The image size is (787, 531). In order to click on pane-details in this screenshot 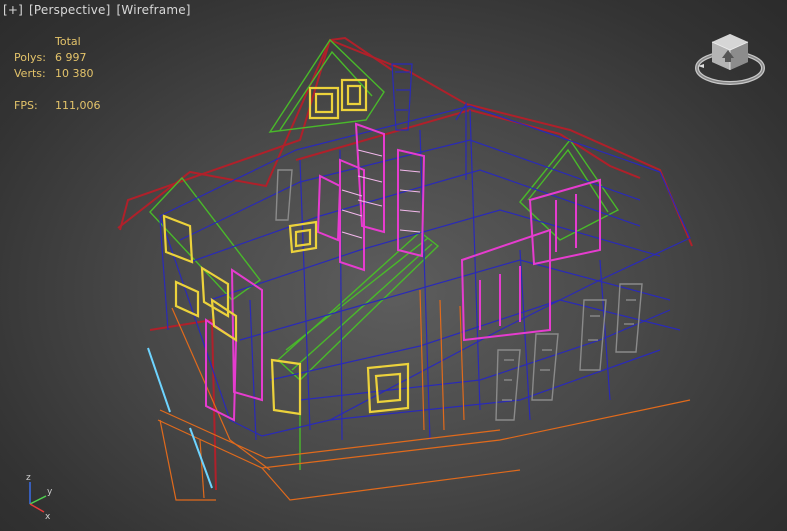, I will do `click(381, 194)`.